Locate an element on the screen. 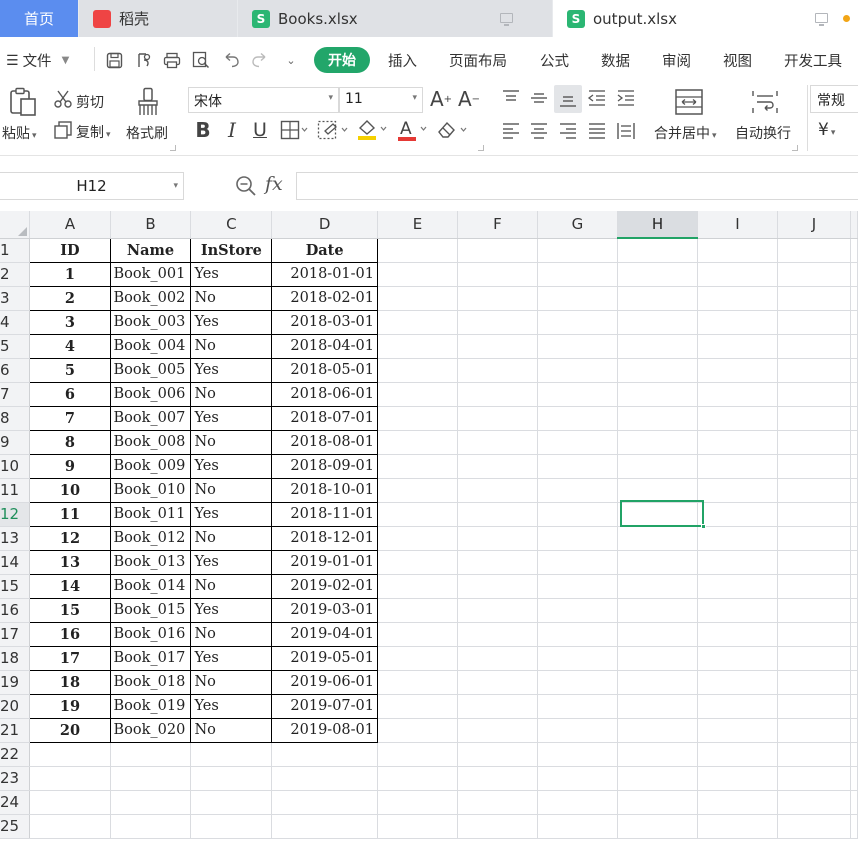 The width and height of the screenshot is (858, 850). menu-developer: 开发工具 is located at coordinates (813, 60).